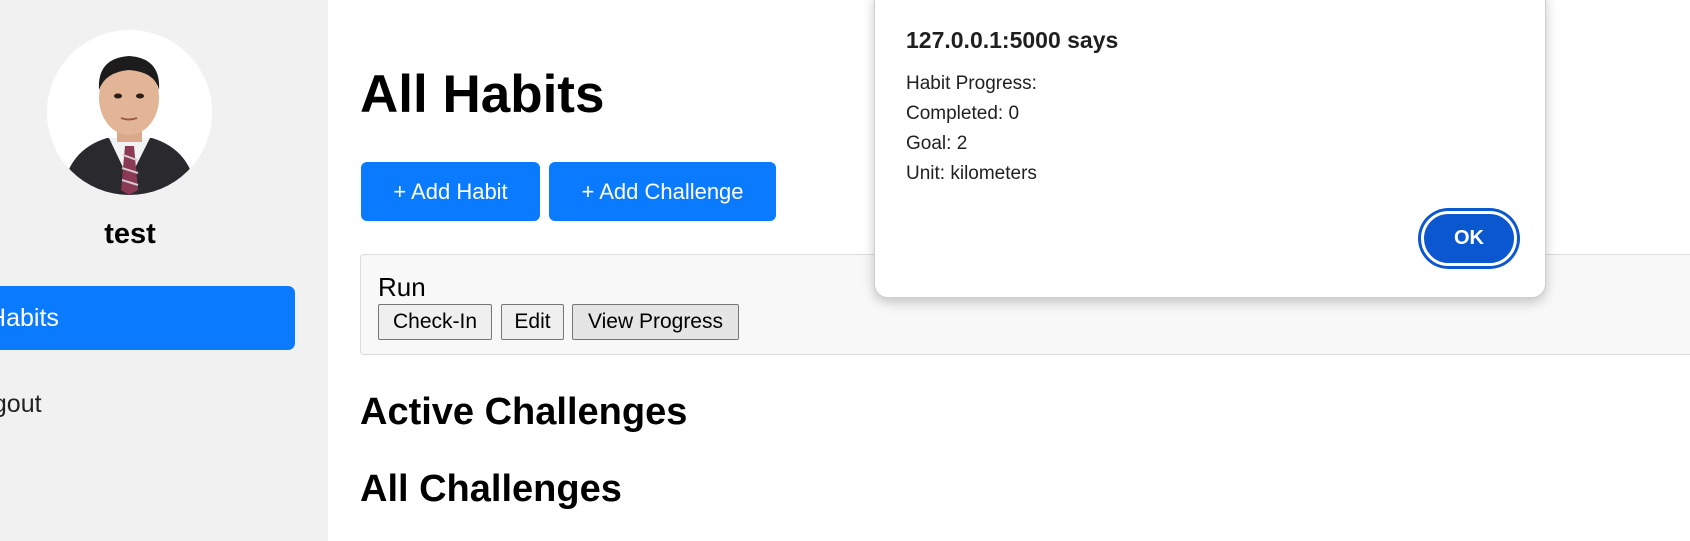  What do you see at coordinates (1012, 40) in the screenshot?
I see `dialog-origin: 127.0.0.1:5000 says` at bounding box center [1012, 40].